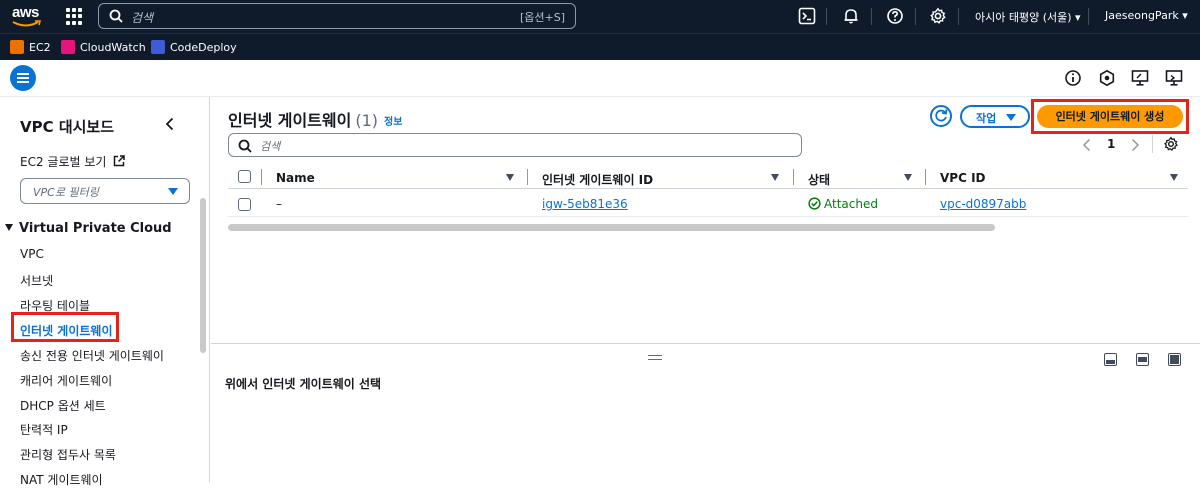 The height and width of the screenshot is (488, 1200). What do you see at coordinates (1171, 144) in the screenshot?
I see `table-preferences-gear-icon` at bounding box center [1171, 144].